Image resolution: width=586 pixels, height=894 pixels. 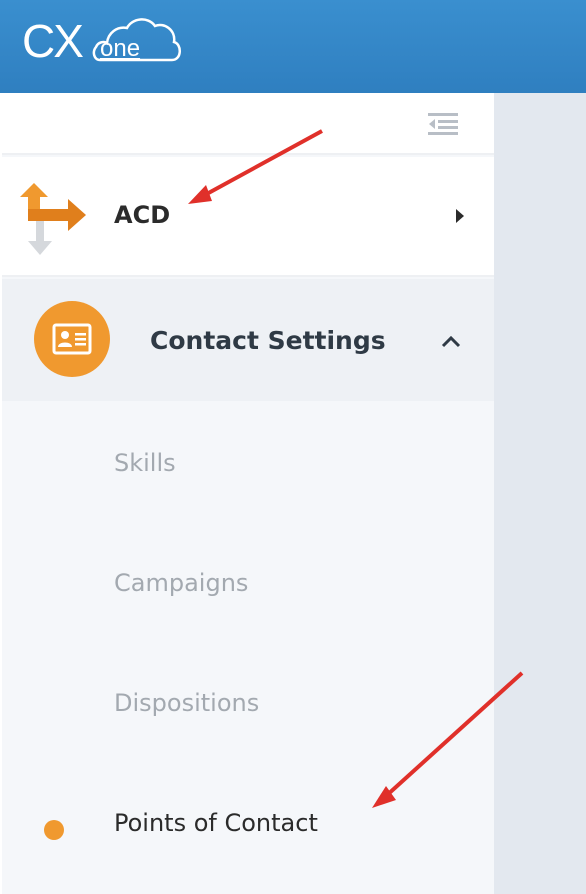 What do you see at coordinates (142, 215) in the screenshot?
I see `sidebar-item-label: ACD` at bounding box center [142, 215].